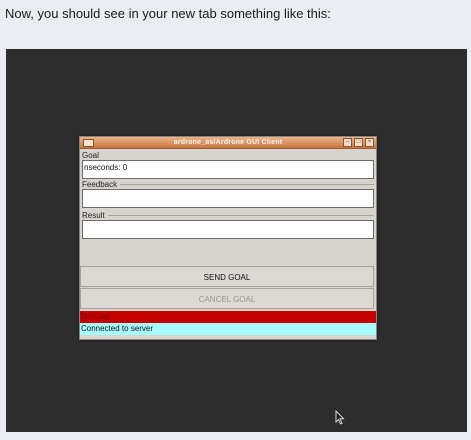 This screenshot has width=471, height=440. I want to click on window-controls: – □ ×, so click(358, 142).